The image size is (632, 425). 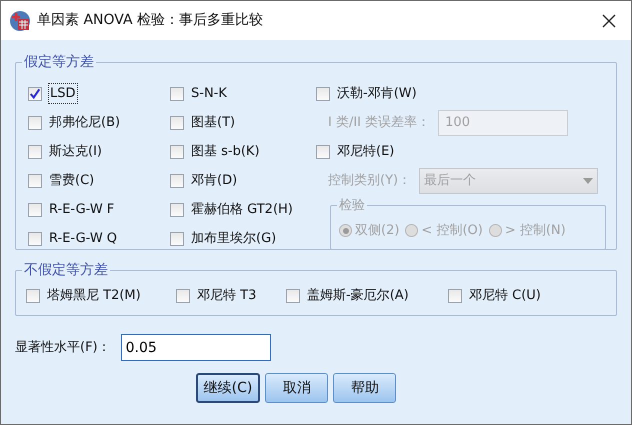 What do you see at coordinates (452, 231) in the screenshot?
I see `radio-label: < 控制(O)` at bounding box center [452, 231].